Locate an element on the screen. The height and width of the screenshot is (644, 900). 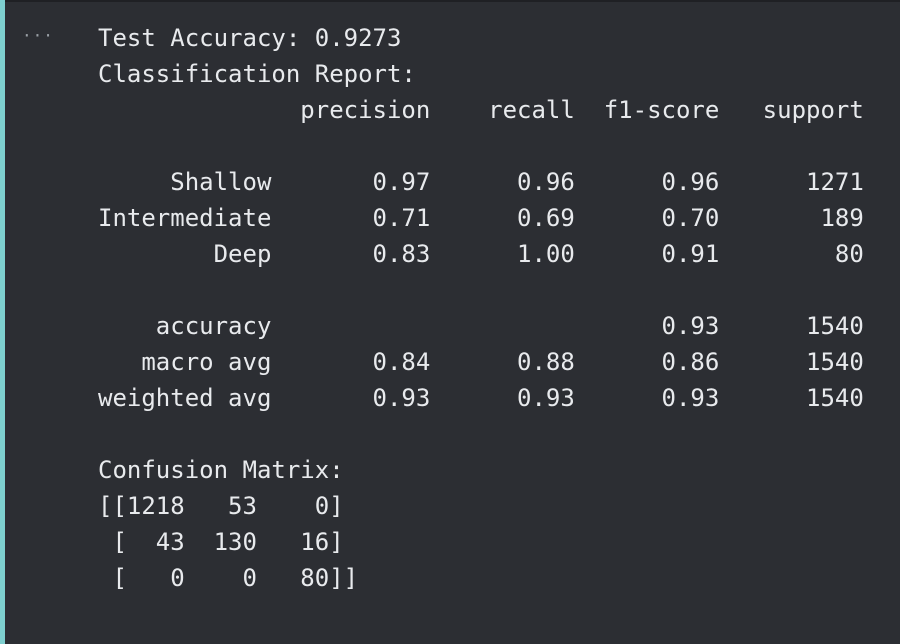
output-line: macro avg 0.84 0.88 0.86 1540 is located at coordinates (481, 362).